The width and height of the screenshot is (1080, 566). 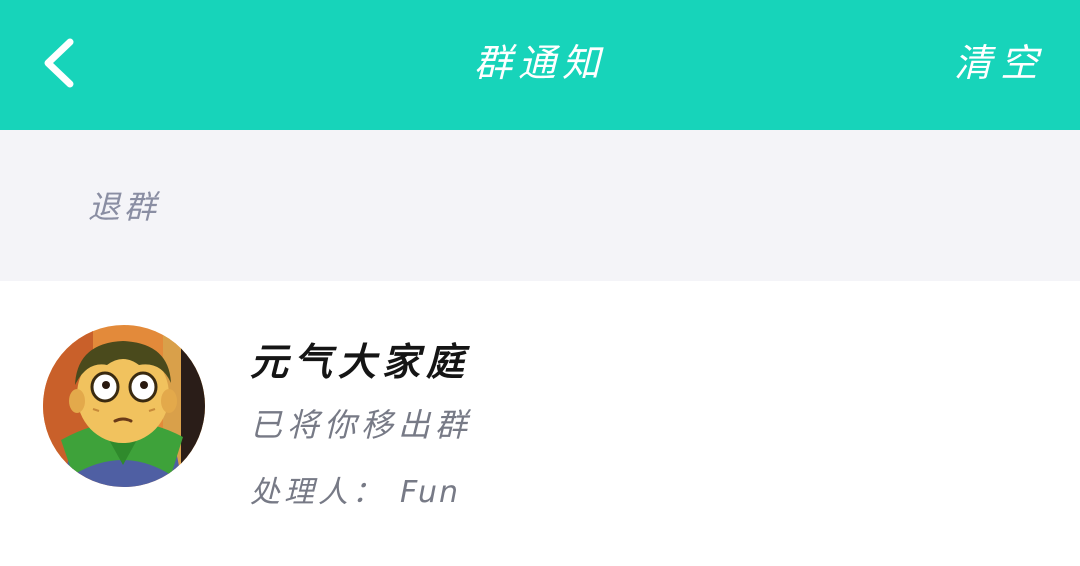 What do you see at coordinates (430, 492) in the screenshot?
I see `handler-name: Fun` at bounding box center [430, 492].